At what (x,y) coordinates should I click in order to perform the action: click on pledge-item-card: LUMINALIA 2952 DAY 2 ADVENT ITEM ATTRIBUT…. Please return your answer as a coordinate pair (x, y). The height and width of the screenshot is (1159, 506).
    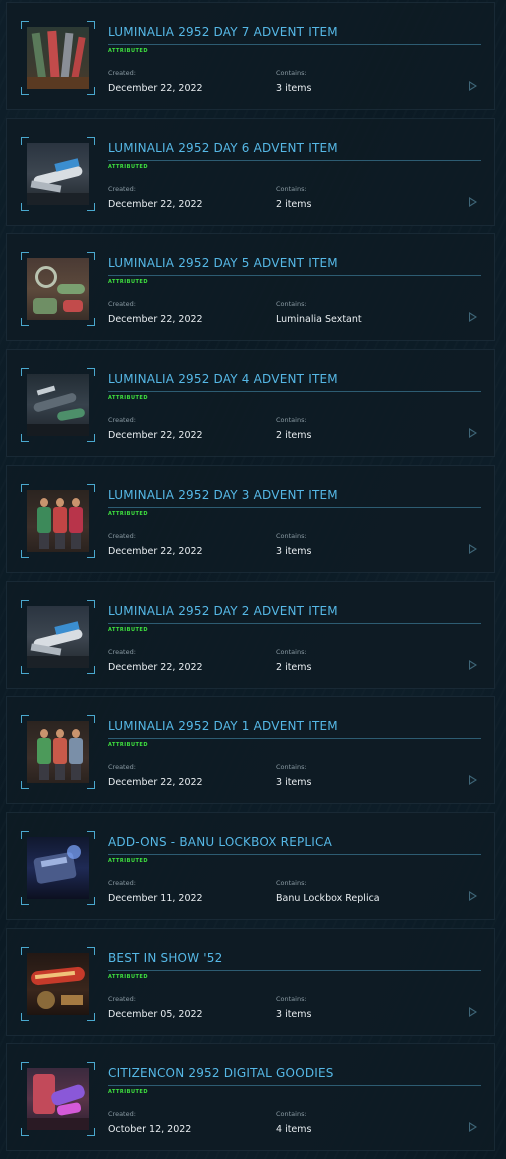
    Looking at the image, I should click on (250, 634).